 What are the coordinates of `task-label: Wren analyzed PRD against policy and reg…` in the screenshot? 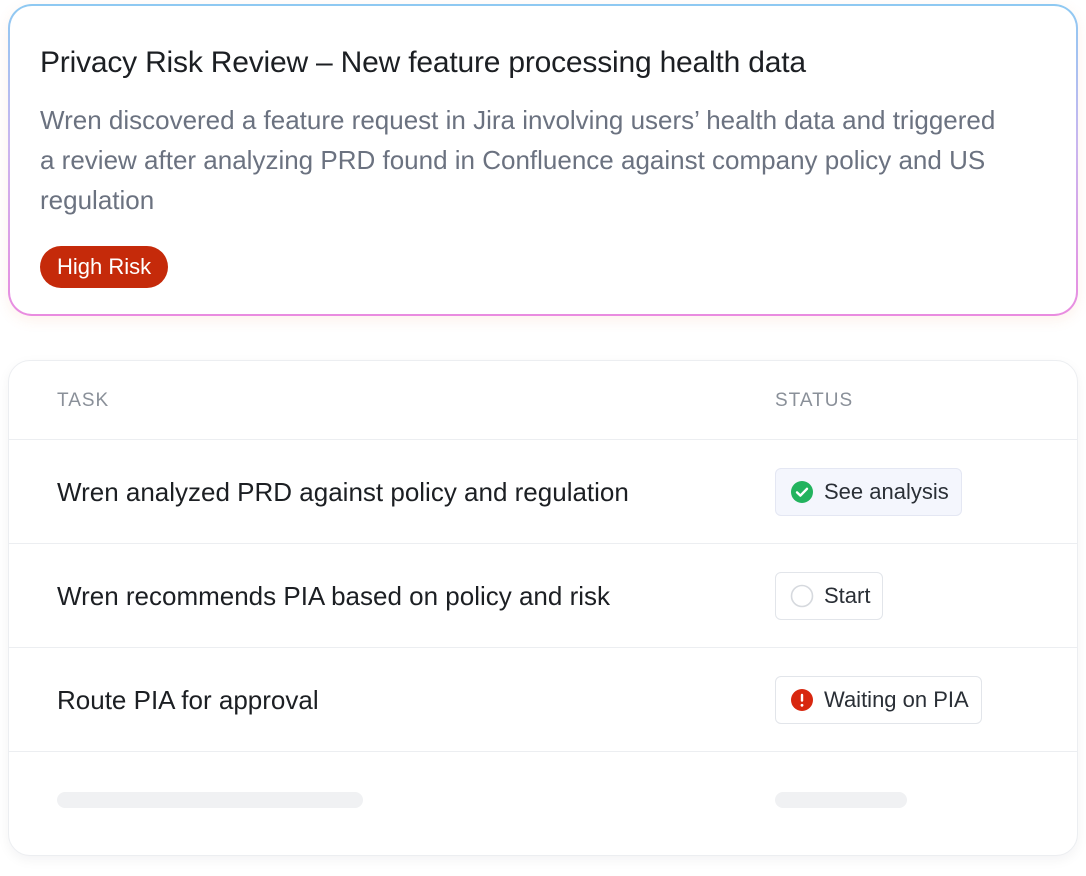 It's located at (343, 492).